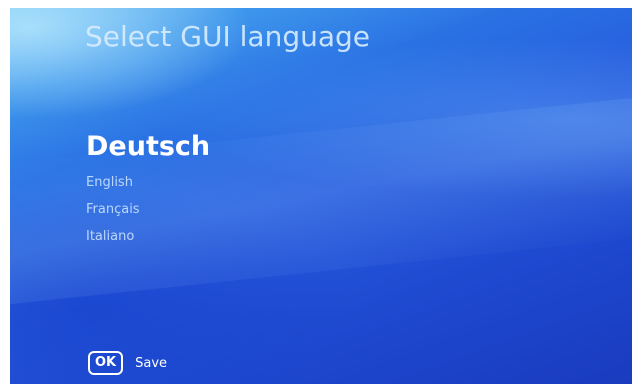 The image size is (640, 389). Describe the element at coordinates (151, 363) in the screenshot. I see `ok-action-label: Save` at that location.